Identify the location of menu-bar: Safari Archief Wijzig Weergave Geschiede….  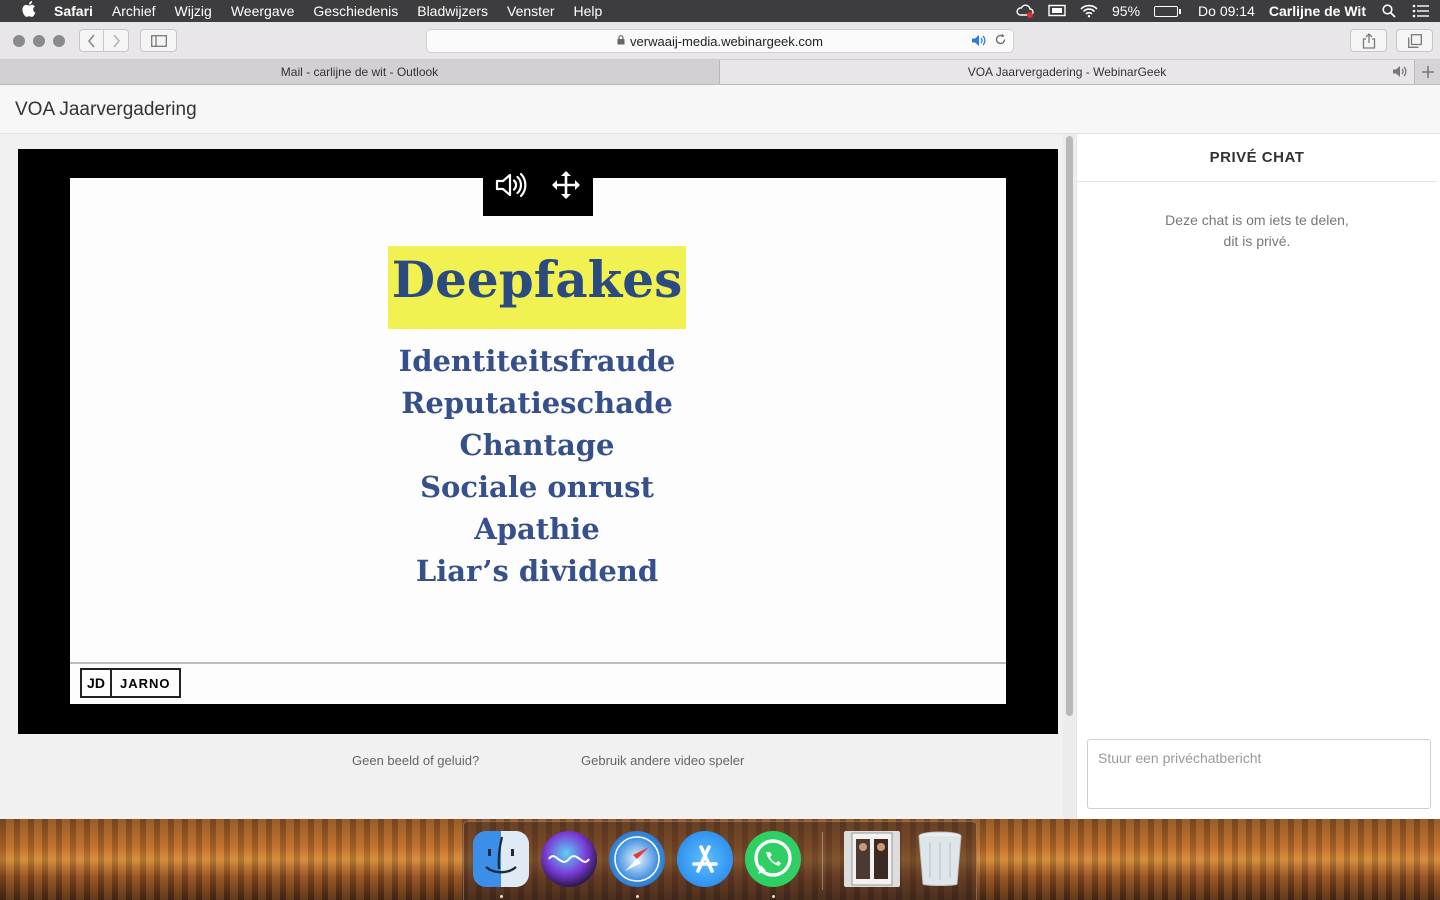
(720, 11).